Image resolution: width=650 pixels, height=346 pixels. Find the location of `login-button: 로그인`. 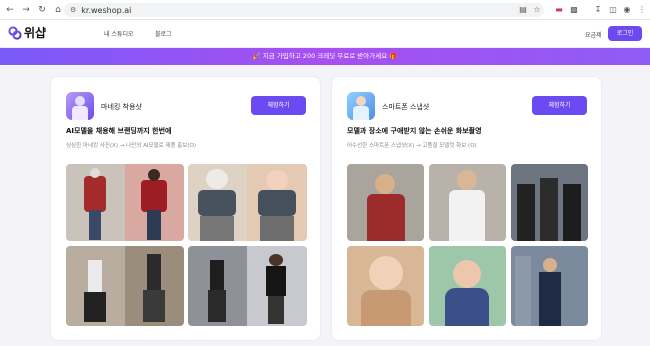

login-button: 로그인 is located at coordinates (625, 33).